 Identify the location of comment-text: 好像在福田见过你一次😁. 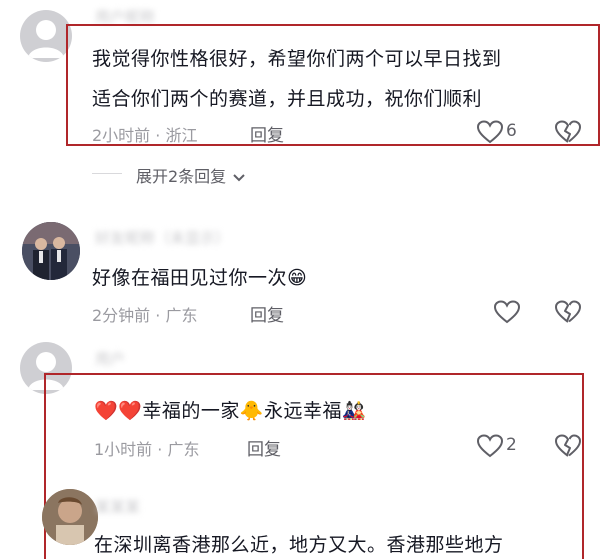
(200, 278).